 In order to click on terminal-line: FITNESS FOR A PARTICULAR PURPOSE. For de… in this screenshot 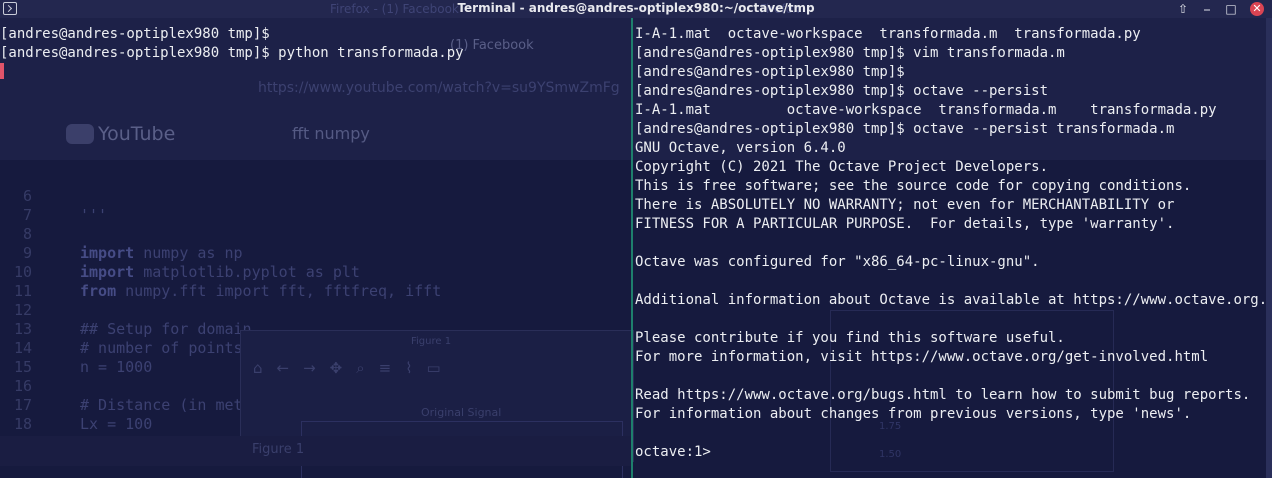, I will do `click(905, 224)`.